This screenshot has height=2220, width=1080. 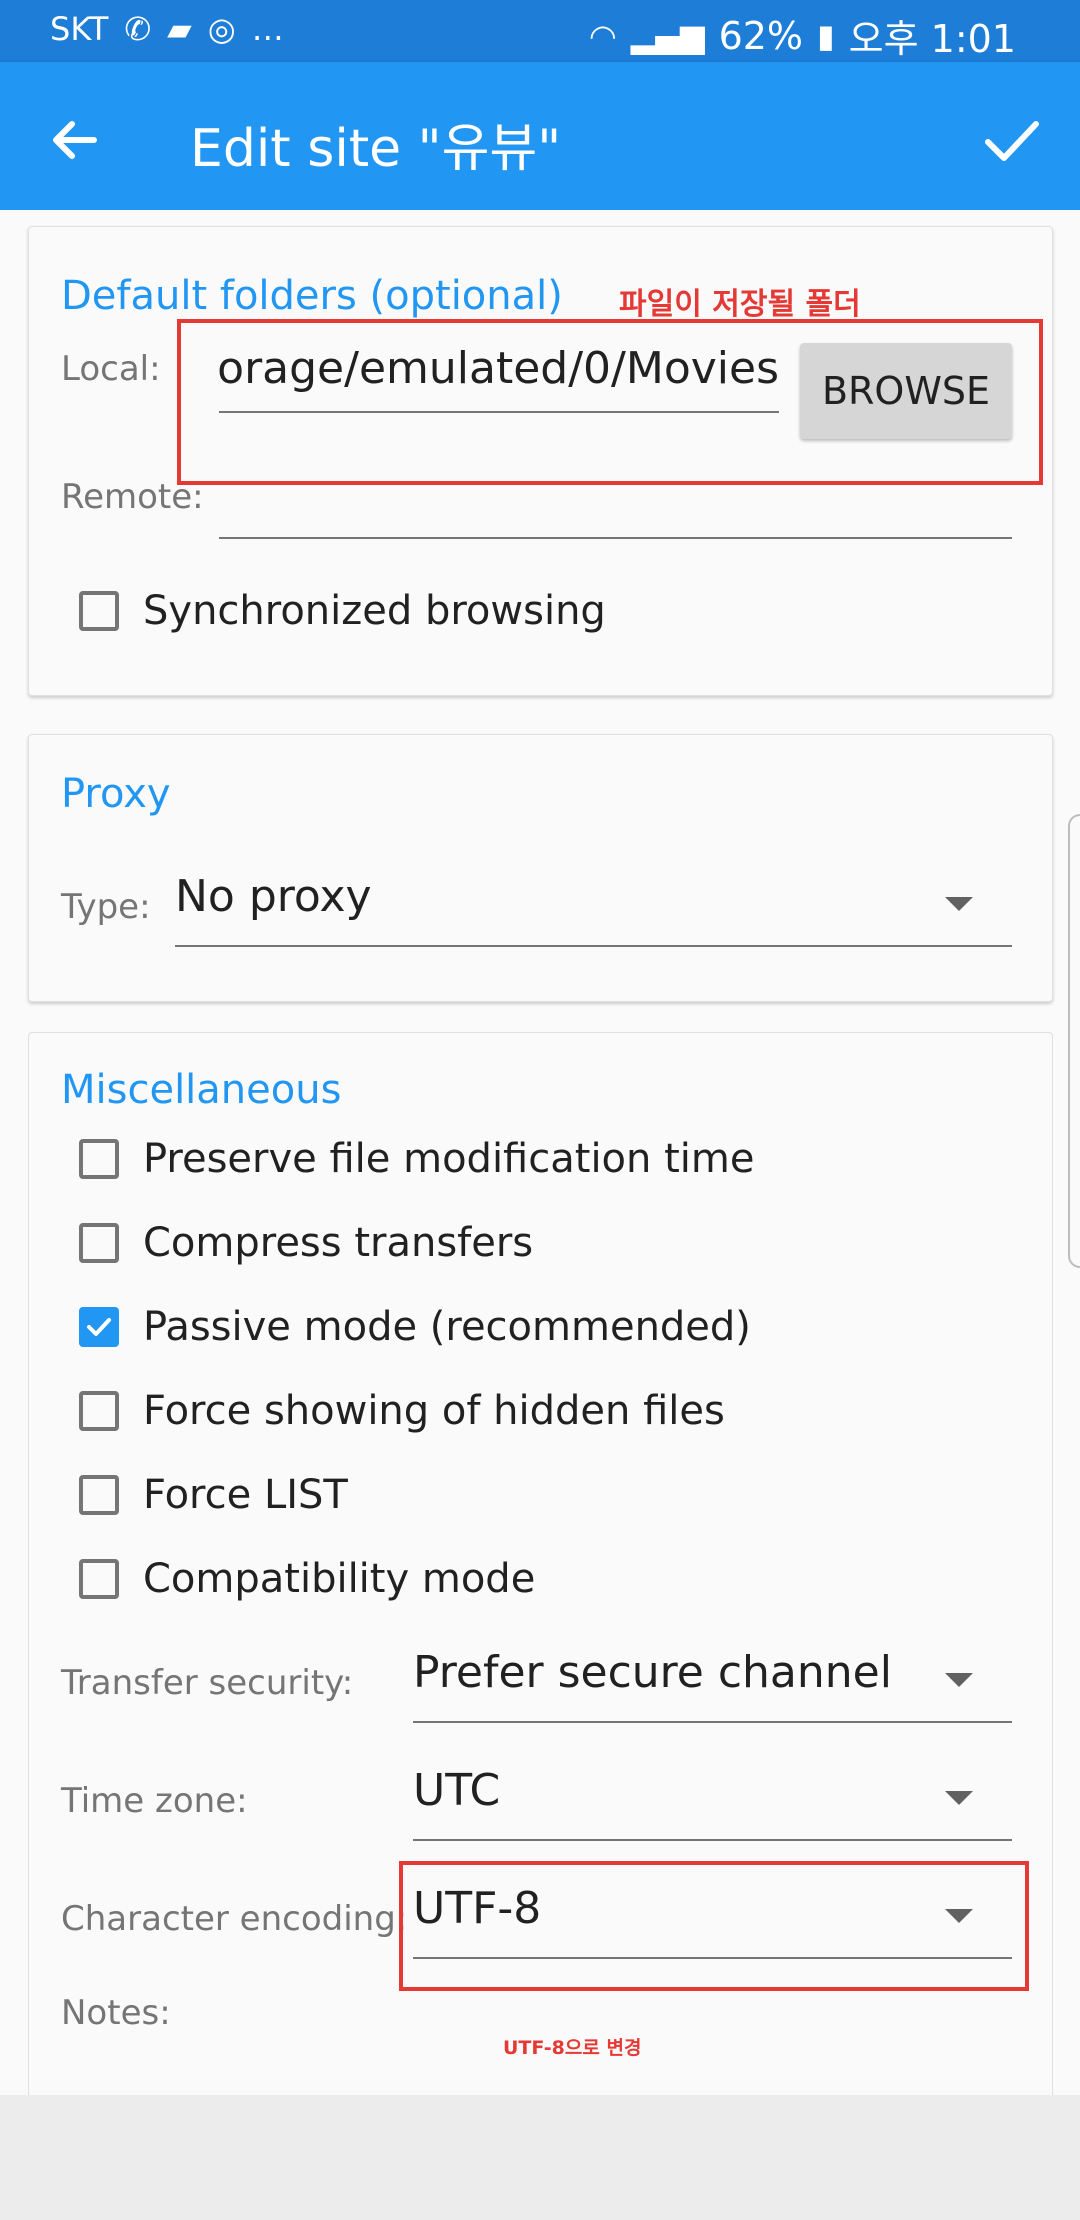 What do you see at coordinates (339, 1579) in the screenshot?
I see `option-label: Compatibility mode` at bounding box center [339, 1579].